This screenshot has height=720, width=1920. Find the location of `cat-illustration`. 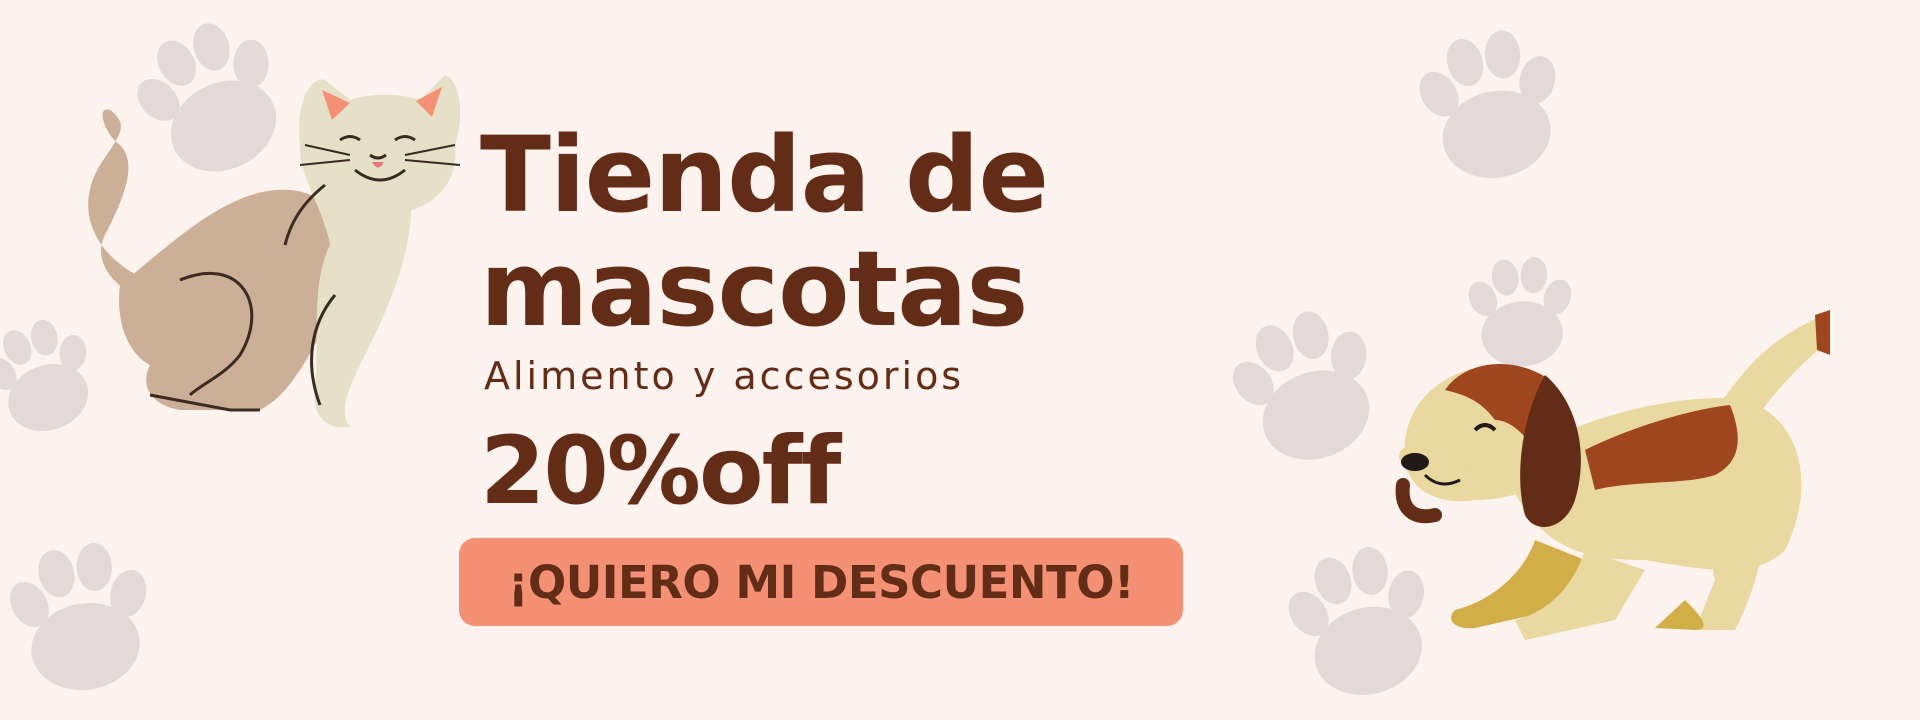

cat-illustration is located at coordinates (260, 262).